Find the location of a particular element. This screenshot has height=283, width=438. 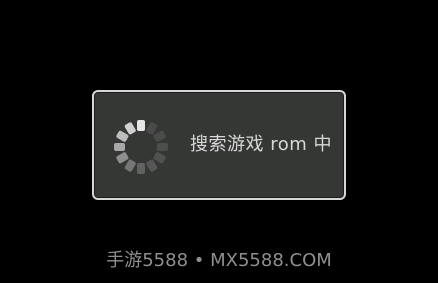

loading-spinner-icon is located at coordinates (141, 147).